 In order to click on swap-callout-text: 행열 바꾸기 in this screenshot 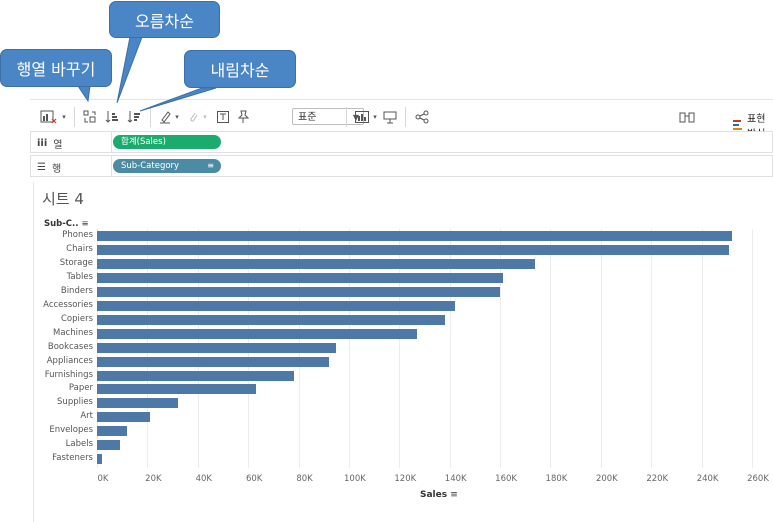, I will do `click(56, 69)`.